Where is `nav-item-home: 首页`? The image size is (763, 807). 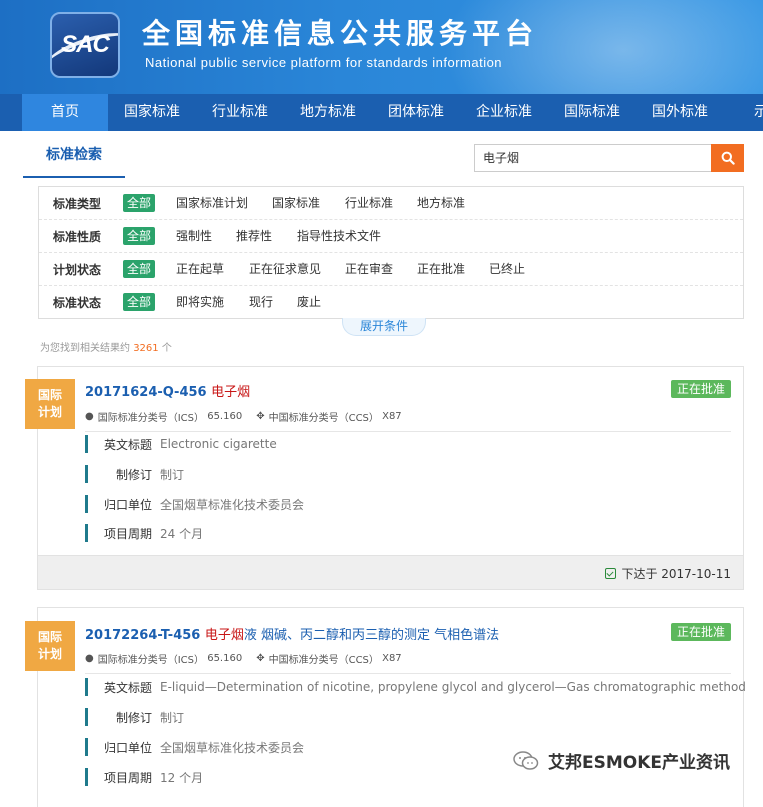
nav-item-home: 首页 is located at coordinates (65, 112).